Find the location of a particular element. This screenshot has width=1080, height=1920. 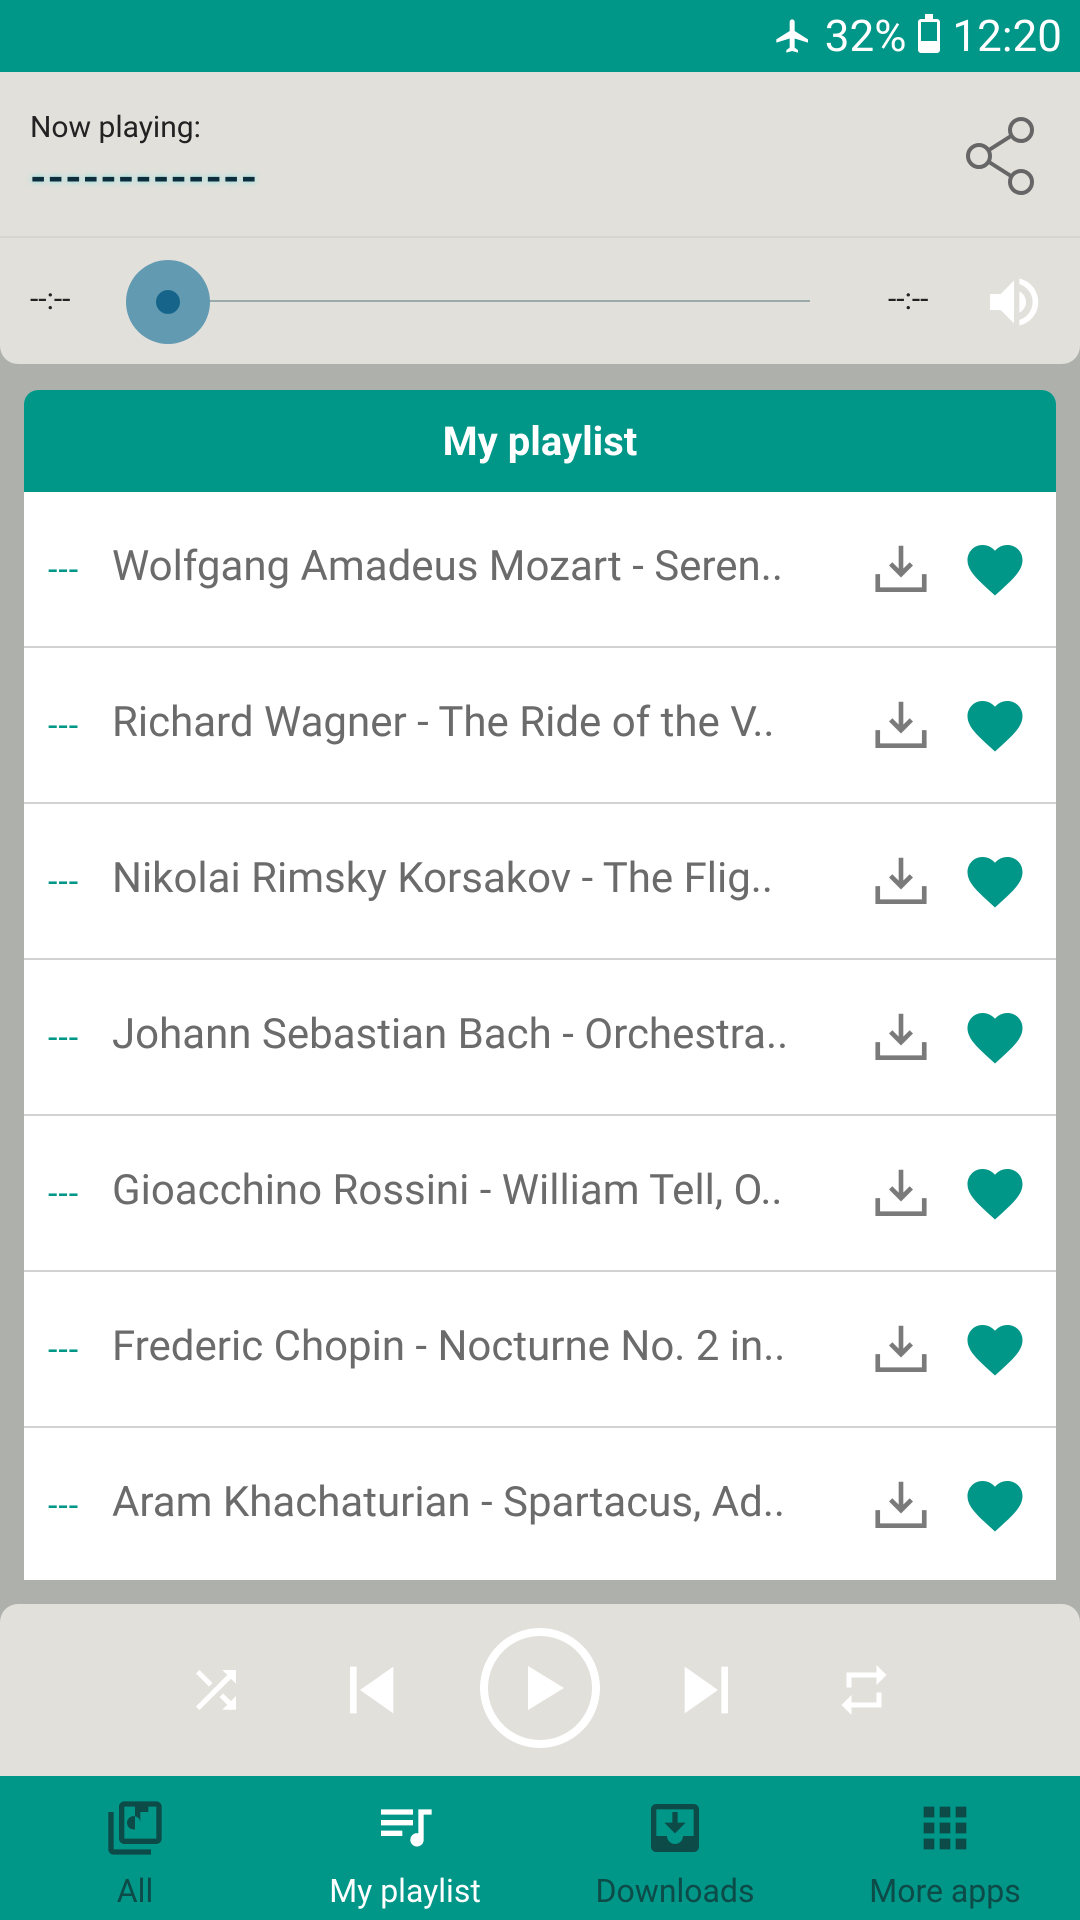

nav-all: All is located at coordinates (135, 1848).